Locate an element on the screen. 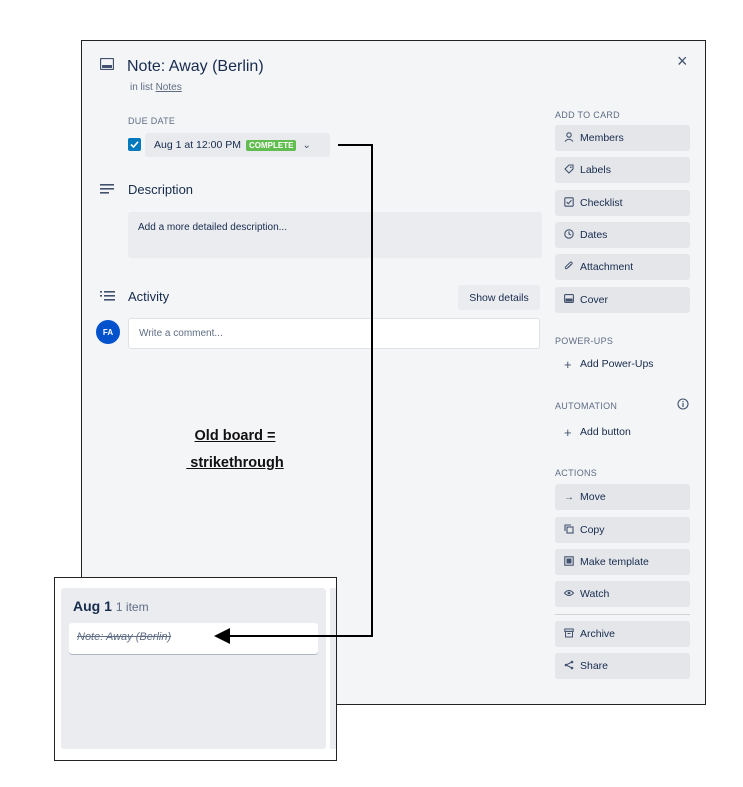  copy-button: Copy is located at coordinates (622, 530).